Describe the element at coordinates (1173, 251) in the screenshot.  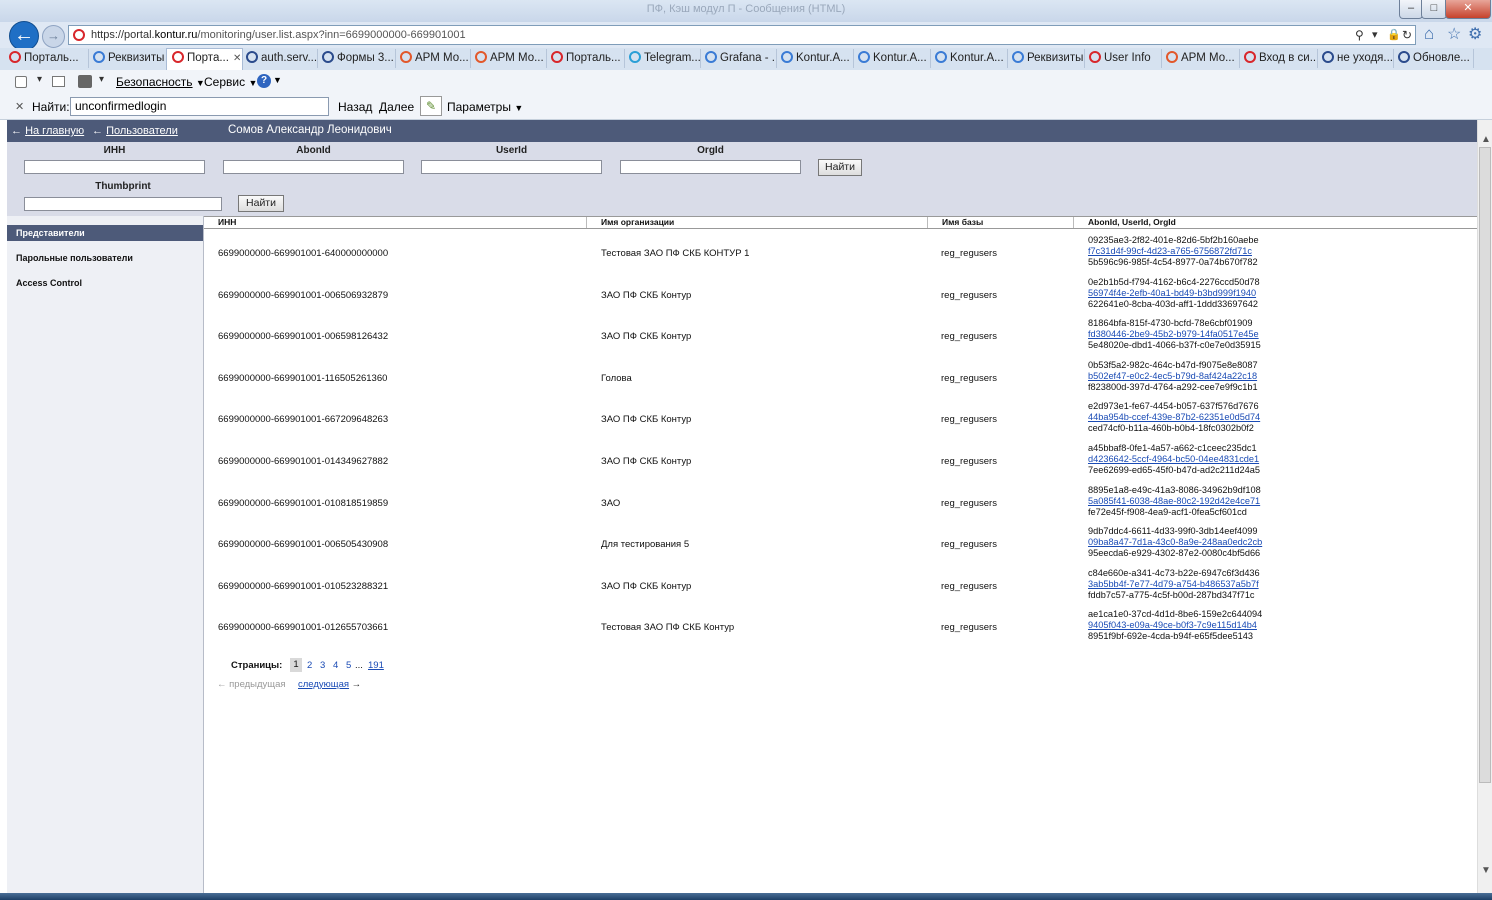
I see `user-id-link: f7c31d4f-99cf-4d23-a765-6756872fd71c` at that location.